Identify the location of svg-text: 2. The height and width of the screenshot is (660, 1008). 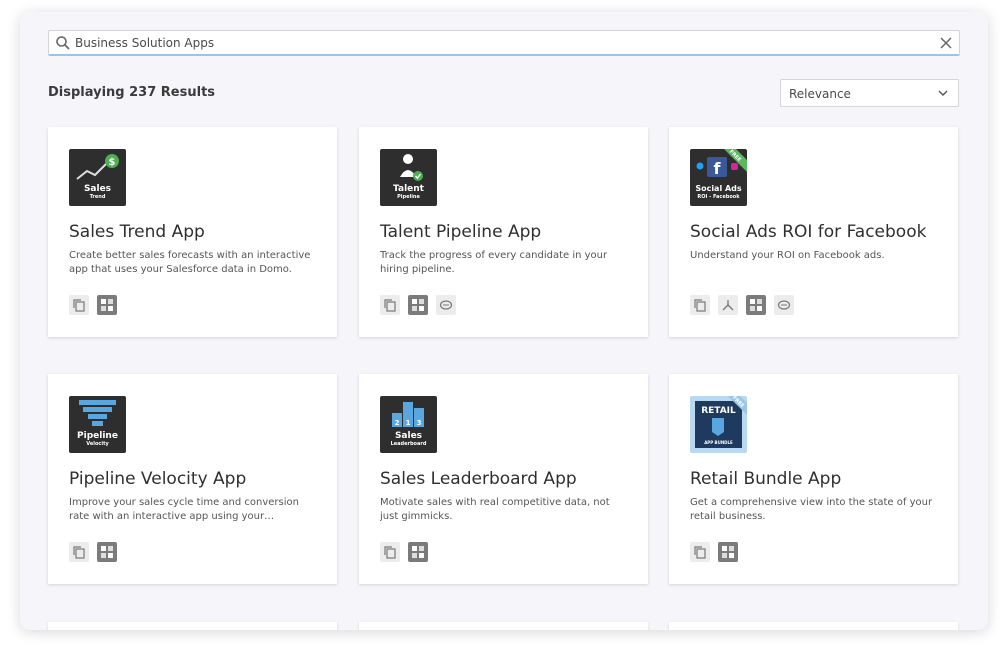
(397, 423).